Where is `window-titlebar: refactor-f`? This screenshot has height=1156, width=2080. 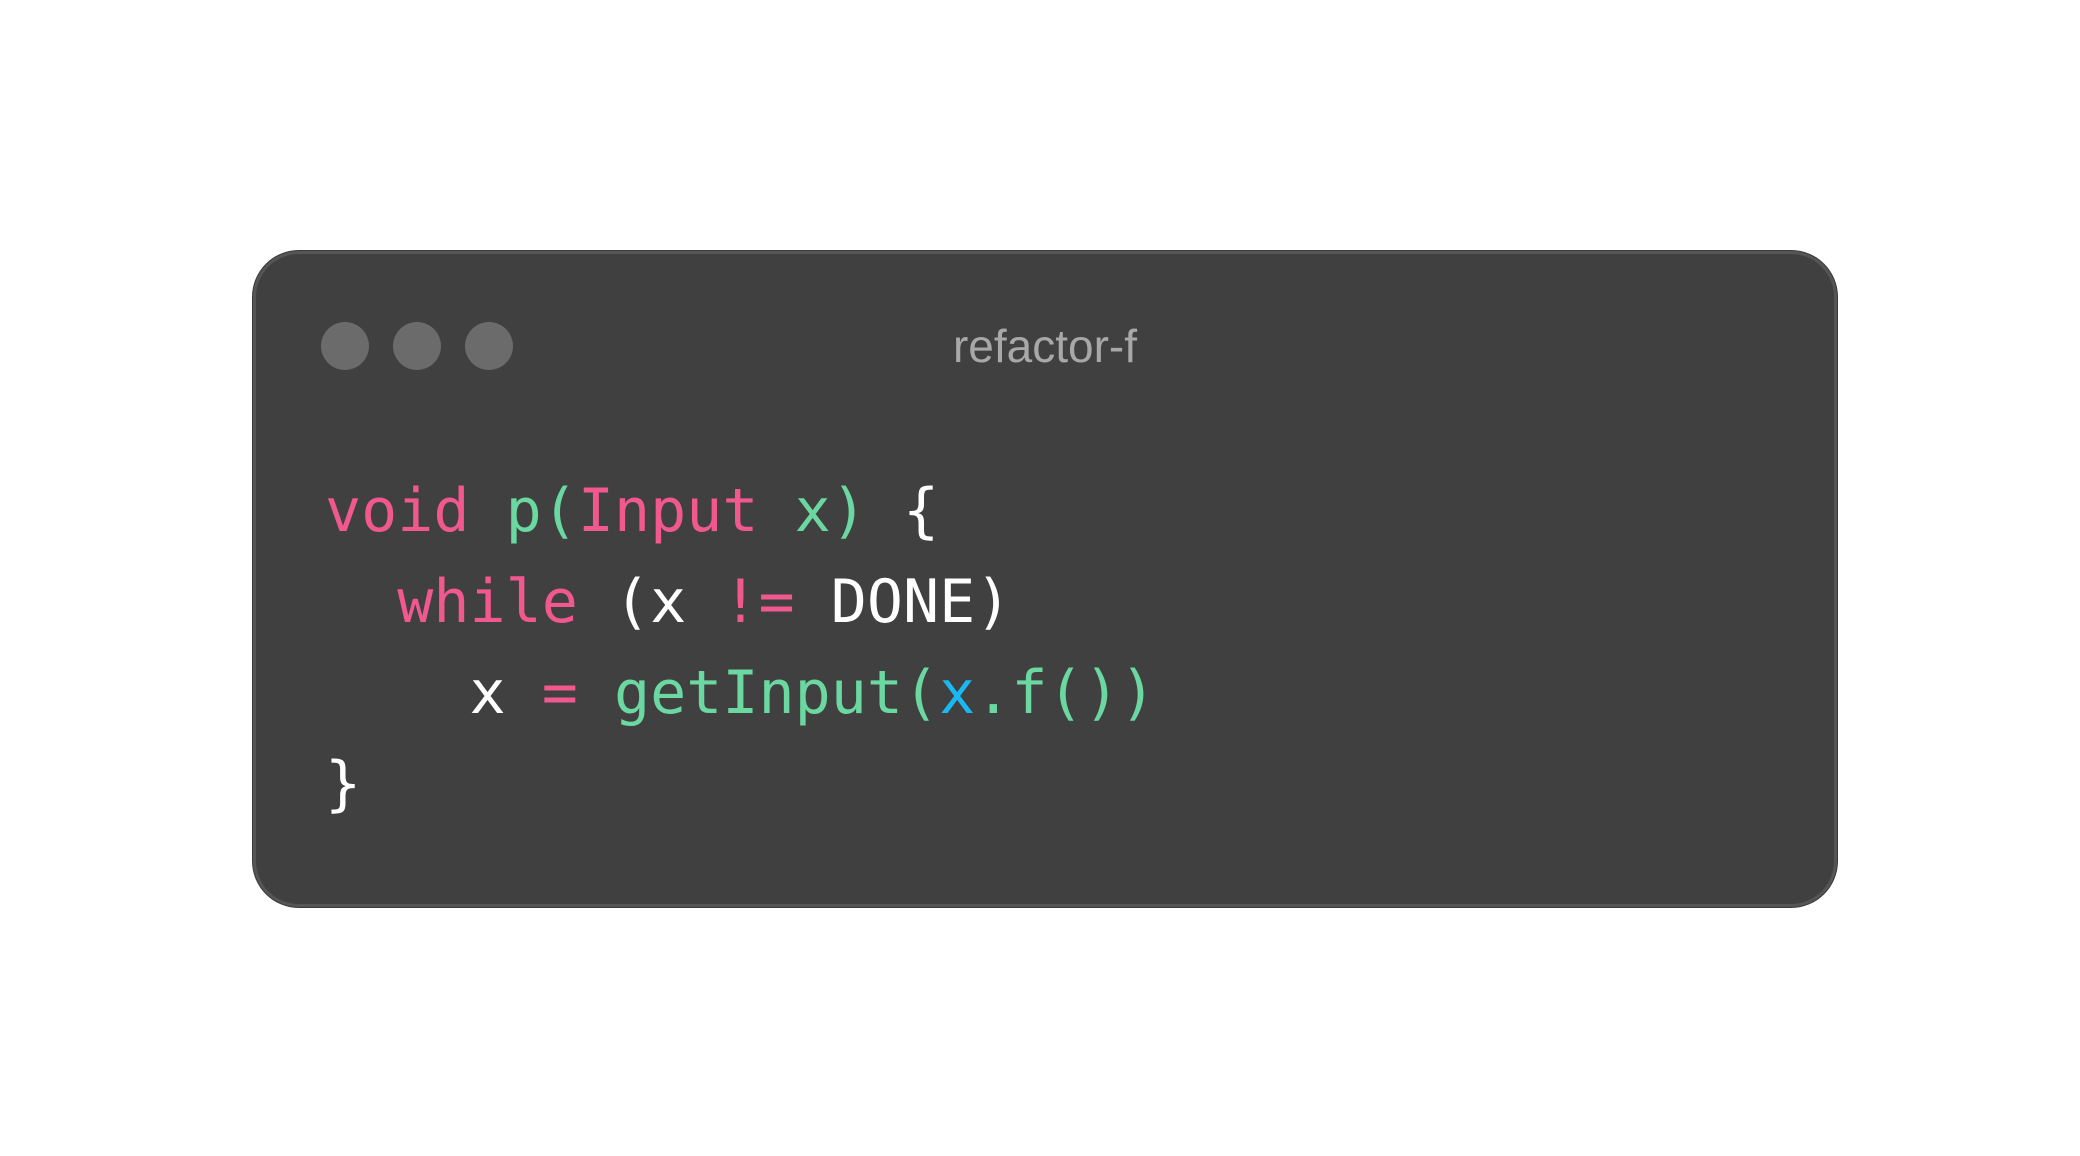 window-titlebar: refactor-f is located at coordinates (1045, 314).